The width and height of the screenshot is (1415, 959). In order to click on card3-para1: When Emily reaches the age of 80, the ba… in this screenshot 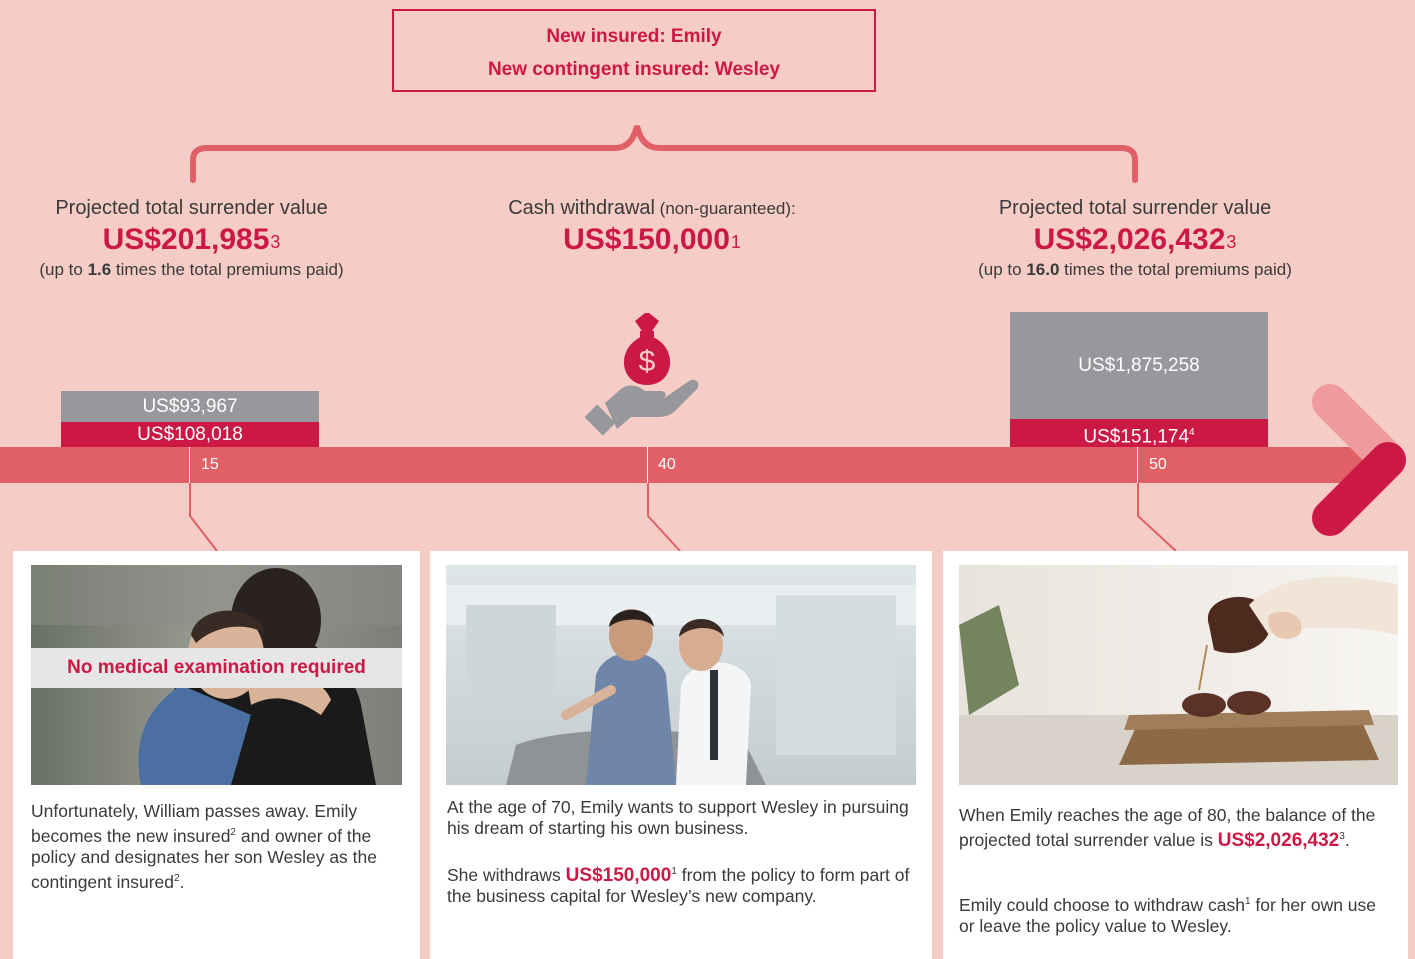, I will do `click(1176, 828)`.